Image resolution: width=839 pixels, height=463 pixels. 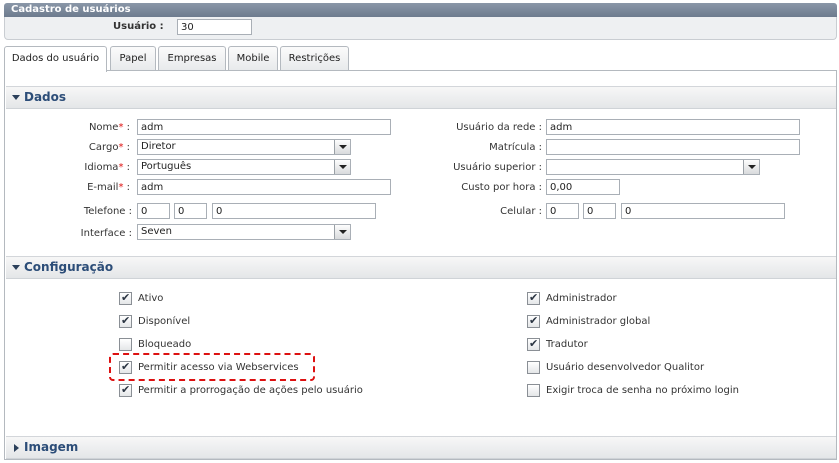 What do you see at coordinates (420, 28) in the screenshot?
I see `user-id-bar: Usuário :` at bounding box center [420, 28].